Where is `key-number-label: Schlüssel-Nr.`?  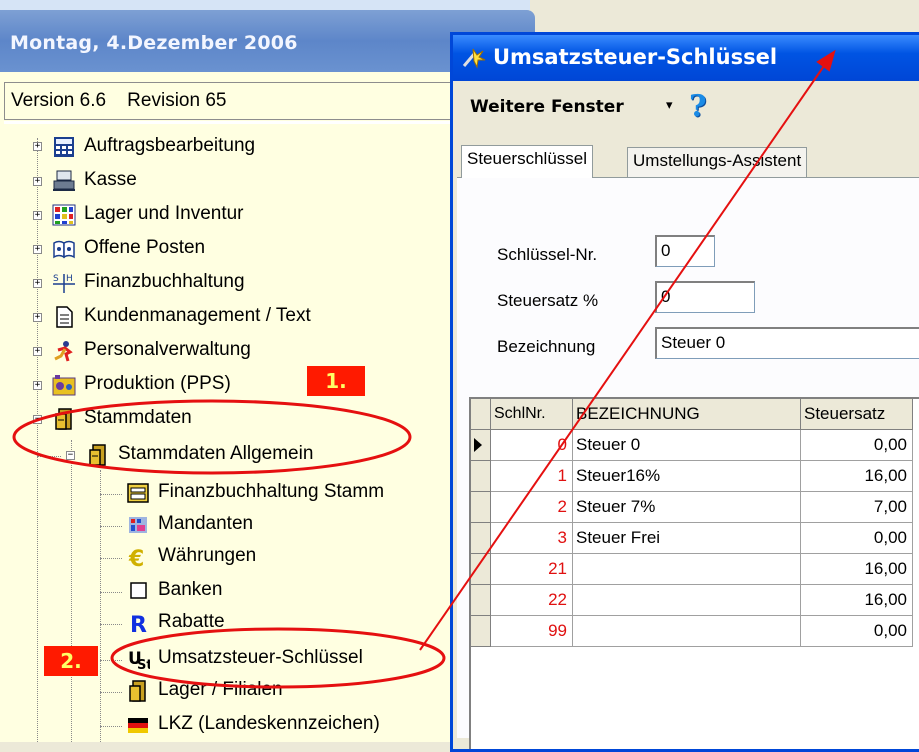
key-number-label: Schlüssel-Nr. is located at coordinates (547, 254).